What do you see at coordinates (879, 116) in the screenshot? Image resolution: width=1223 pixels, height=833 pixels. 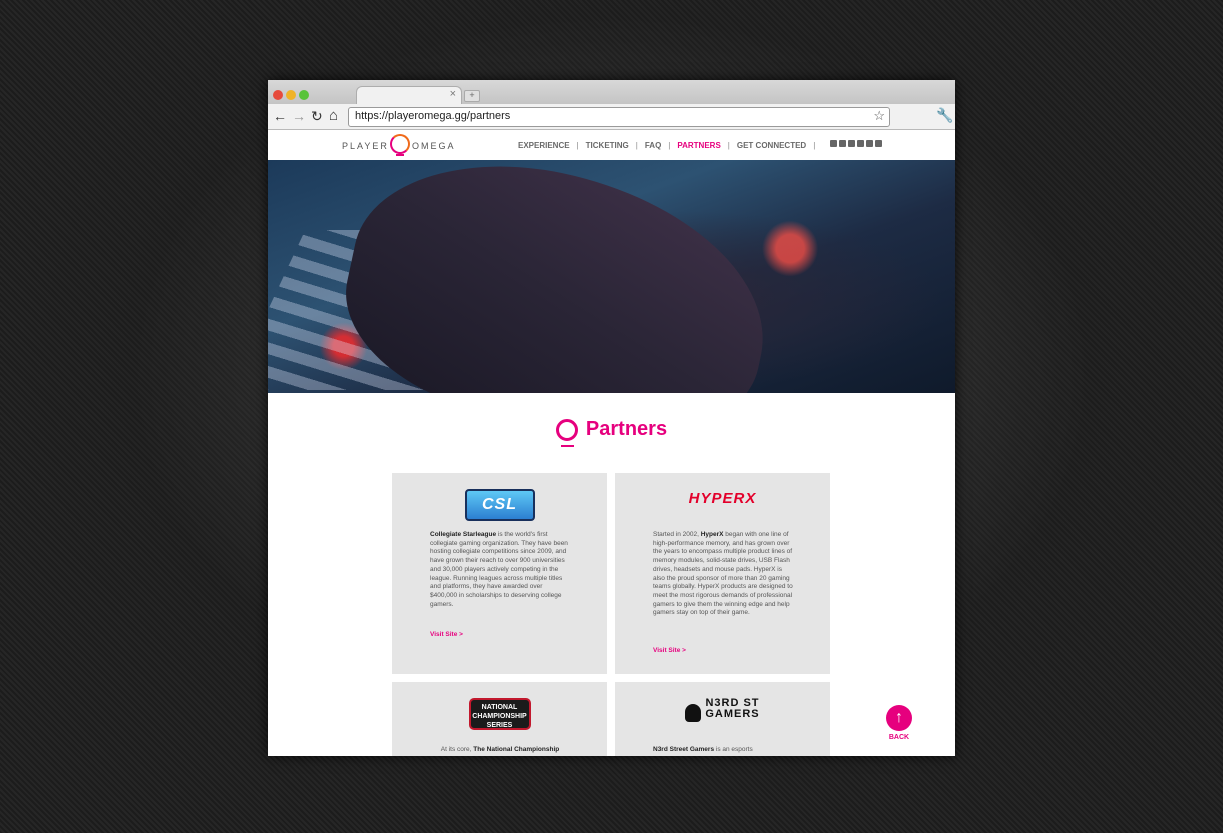 I see `bookmark-star-icon: ☆` at bounding box center [879, 116].